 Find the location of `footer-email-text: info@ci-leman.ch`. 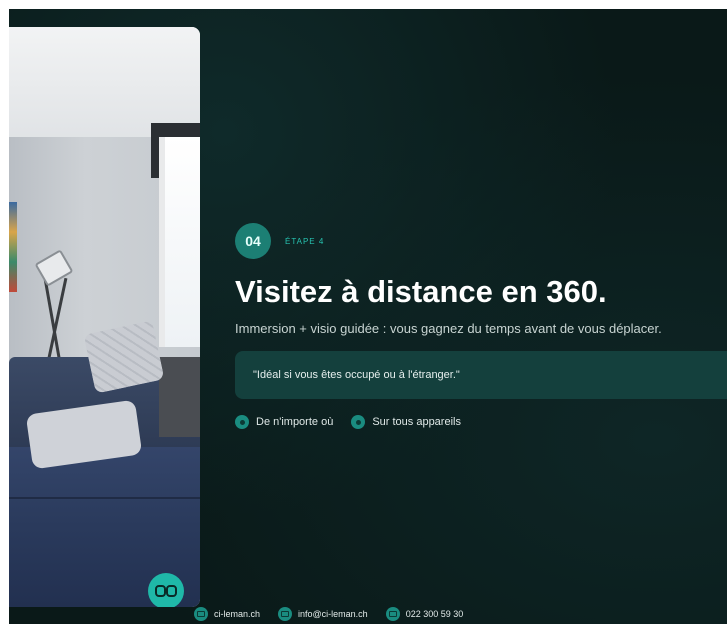

footer-email-text: info@ci-leman.ch is located at coordinates (333, 614).